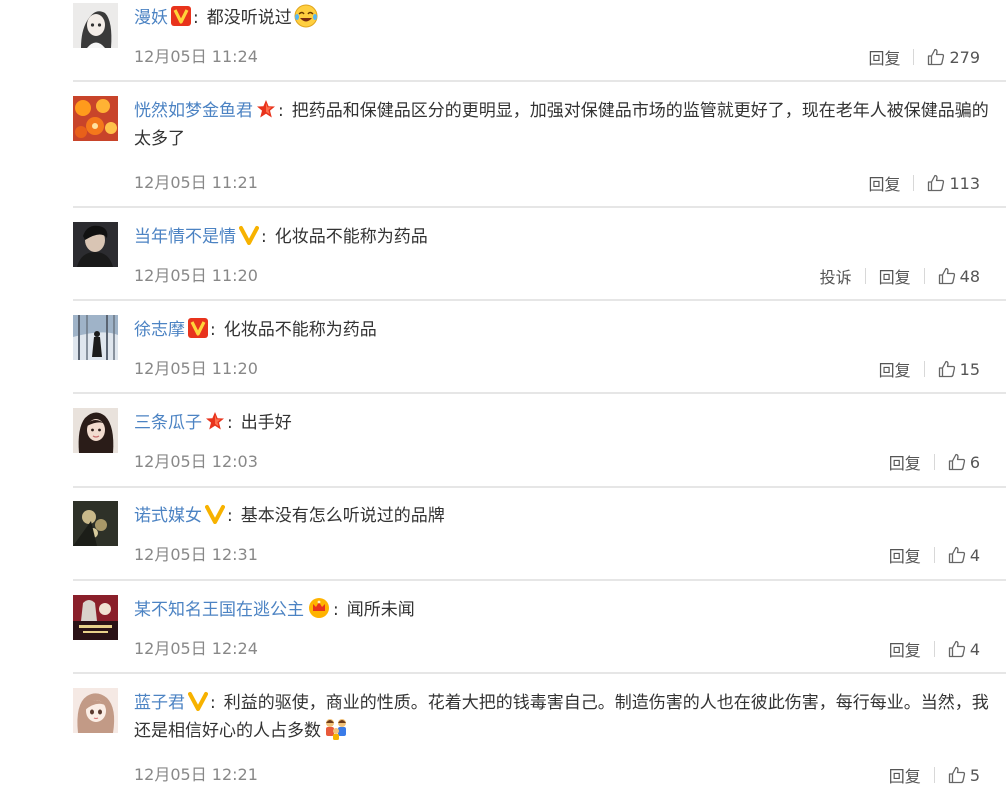 The image size is (1006, 788). Describe the element at coordinates (196, 461) in the screenshot. I see `comment-time: 12月05日 12:03` at that location.